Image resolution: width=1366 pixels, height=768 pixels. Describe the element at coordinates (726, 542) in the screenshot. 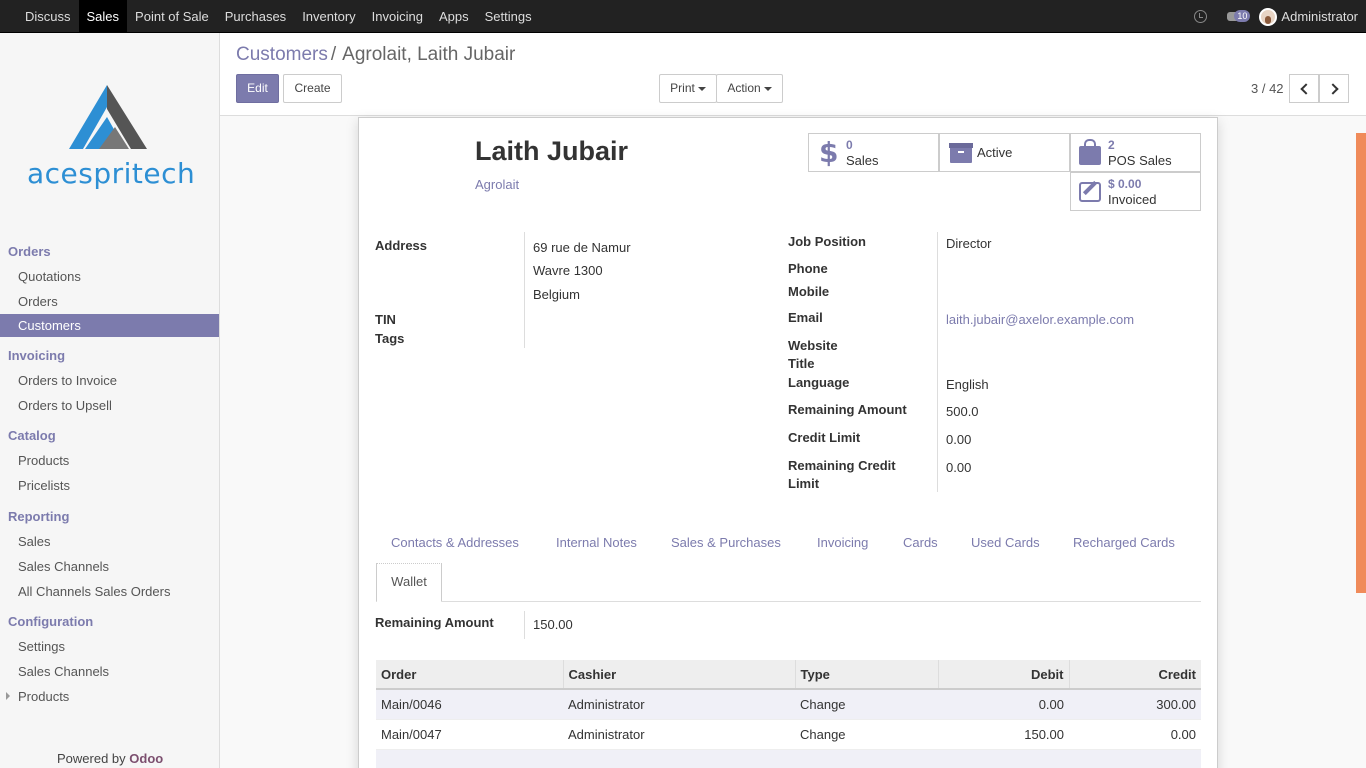

I see `tab-sales-purchases: Sales & Purchases` at that location.